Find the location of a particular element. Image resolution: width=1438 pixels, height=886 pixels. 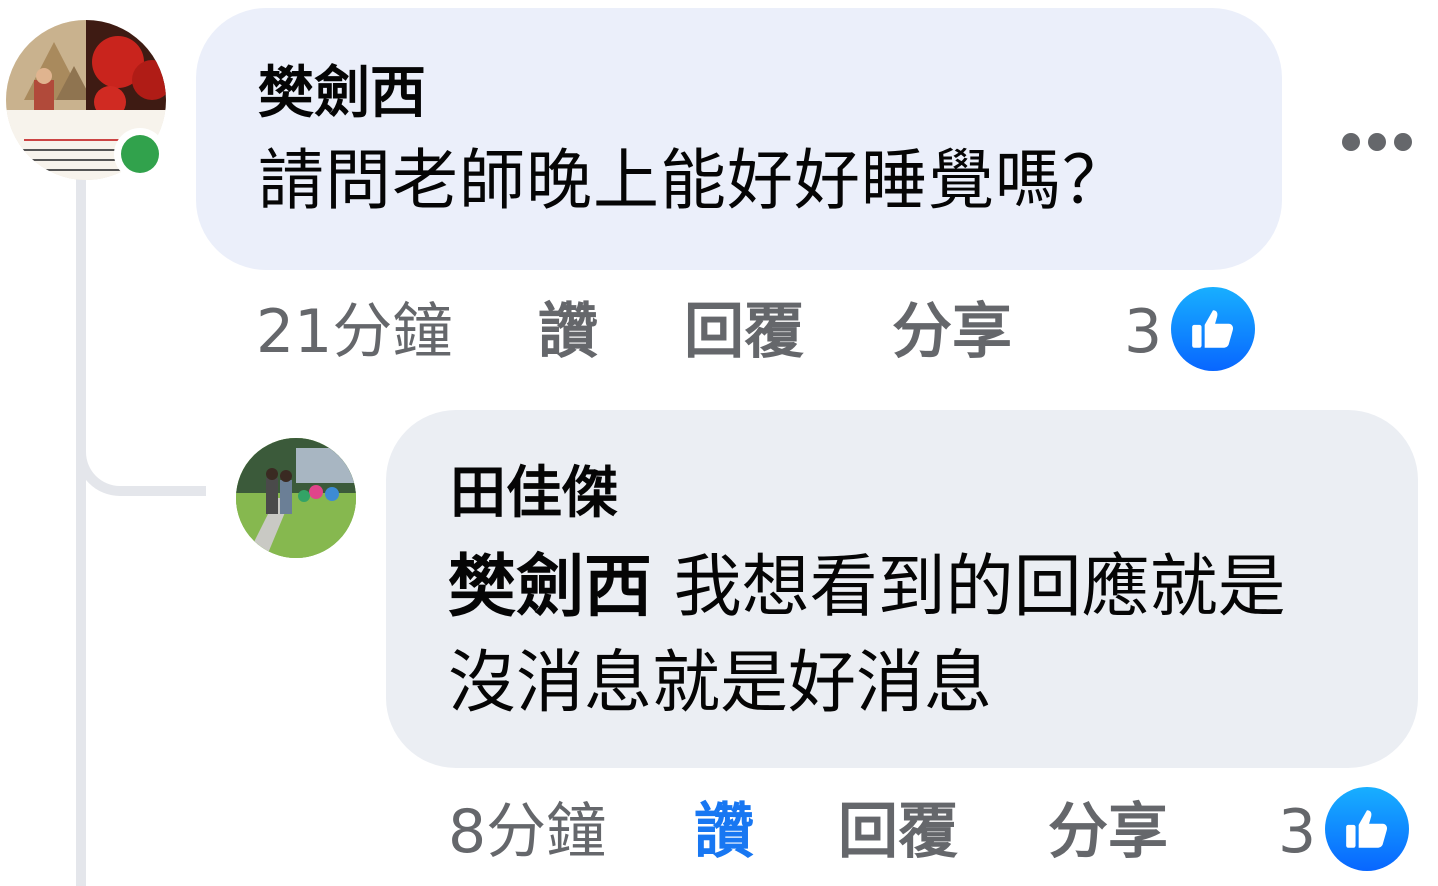

reply-text-line-1: 樊劍西 我想看到的回應就是 is located at coordinates (867, 588).